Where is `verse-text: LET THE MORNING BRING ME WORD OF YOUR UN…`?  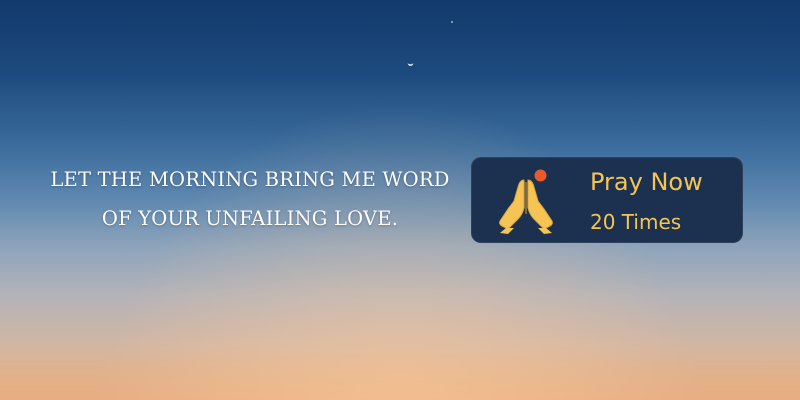 verse-text: LET THE MORNING BRING ME WORD OF YOUR UN… is located at coordinates (250, 199).